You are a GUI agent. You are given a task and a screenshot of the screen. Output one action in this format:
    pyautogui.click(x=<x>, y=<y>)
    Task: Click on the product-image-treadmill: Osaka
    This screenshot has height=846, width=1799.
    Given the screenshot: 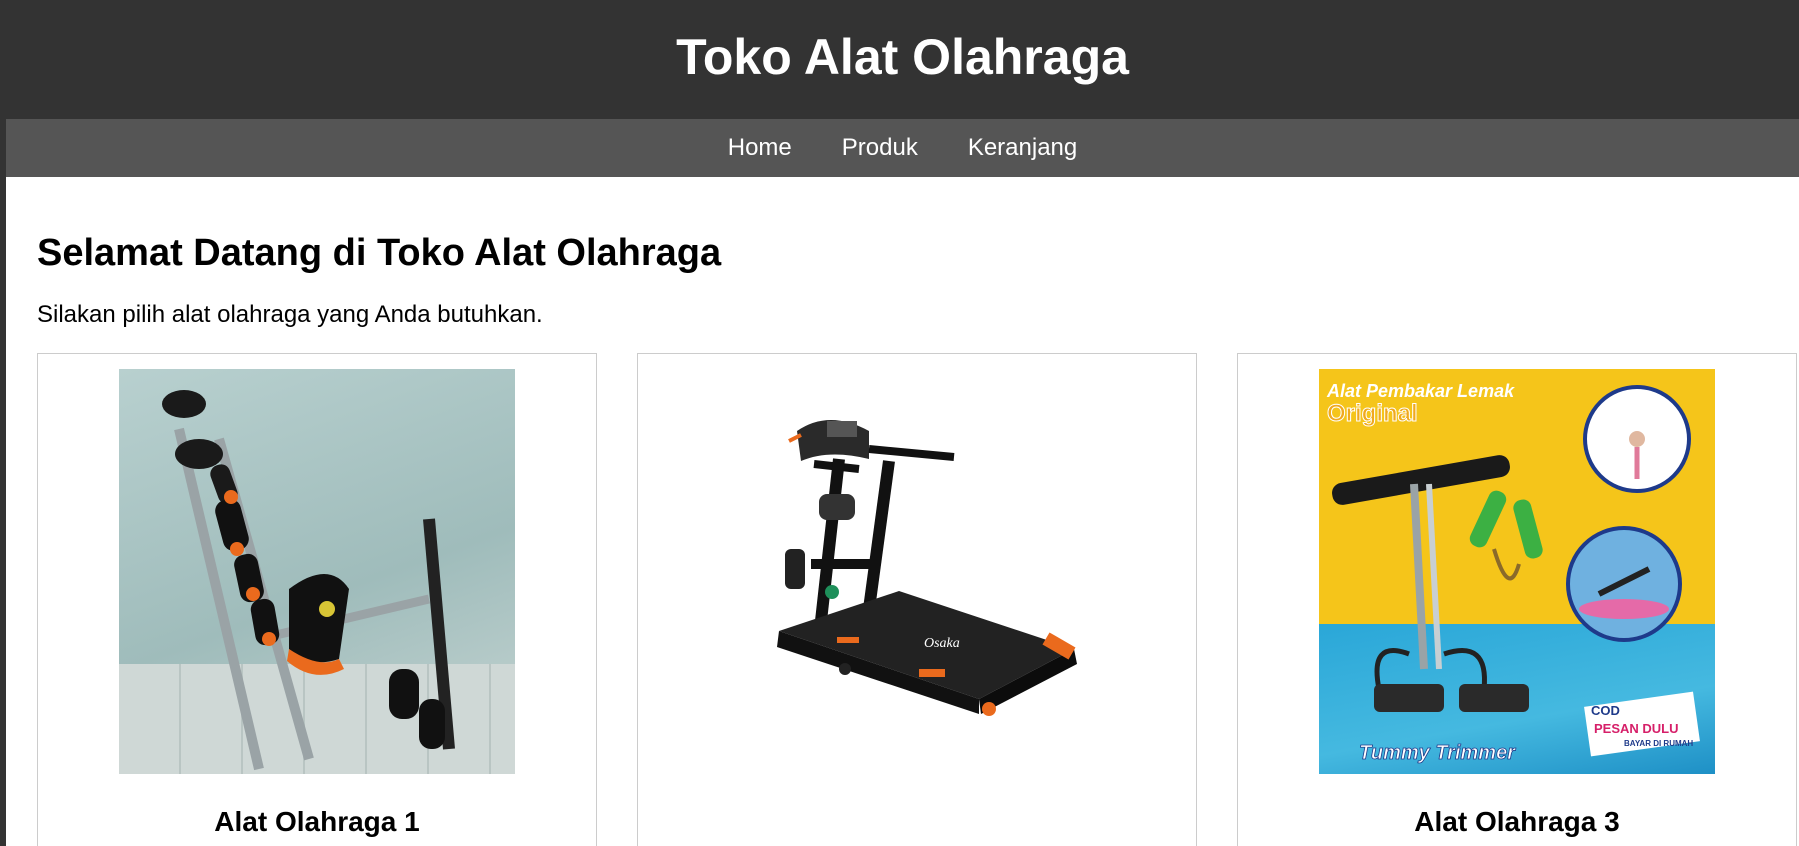 What is the action you would take?
    pyautogui.click(x=917, y=571)
    